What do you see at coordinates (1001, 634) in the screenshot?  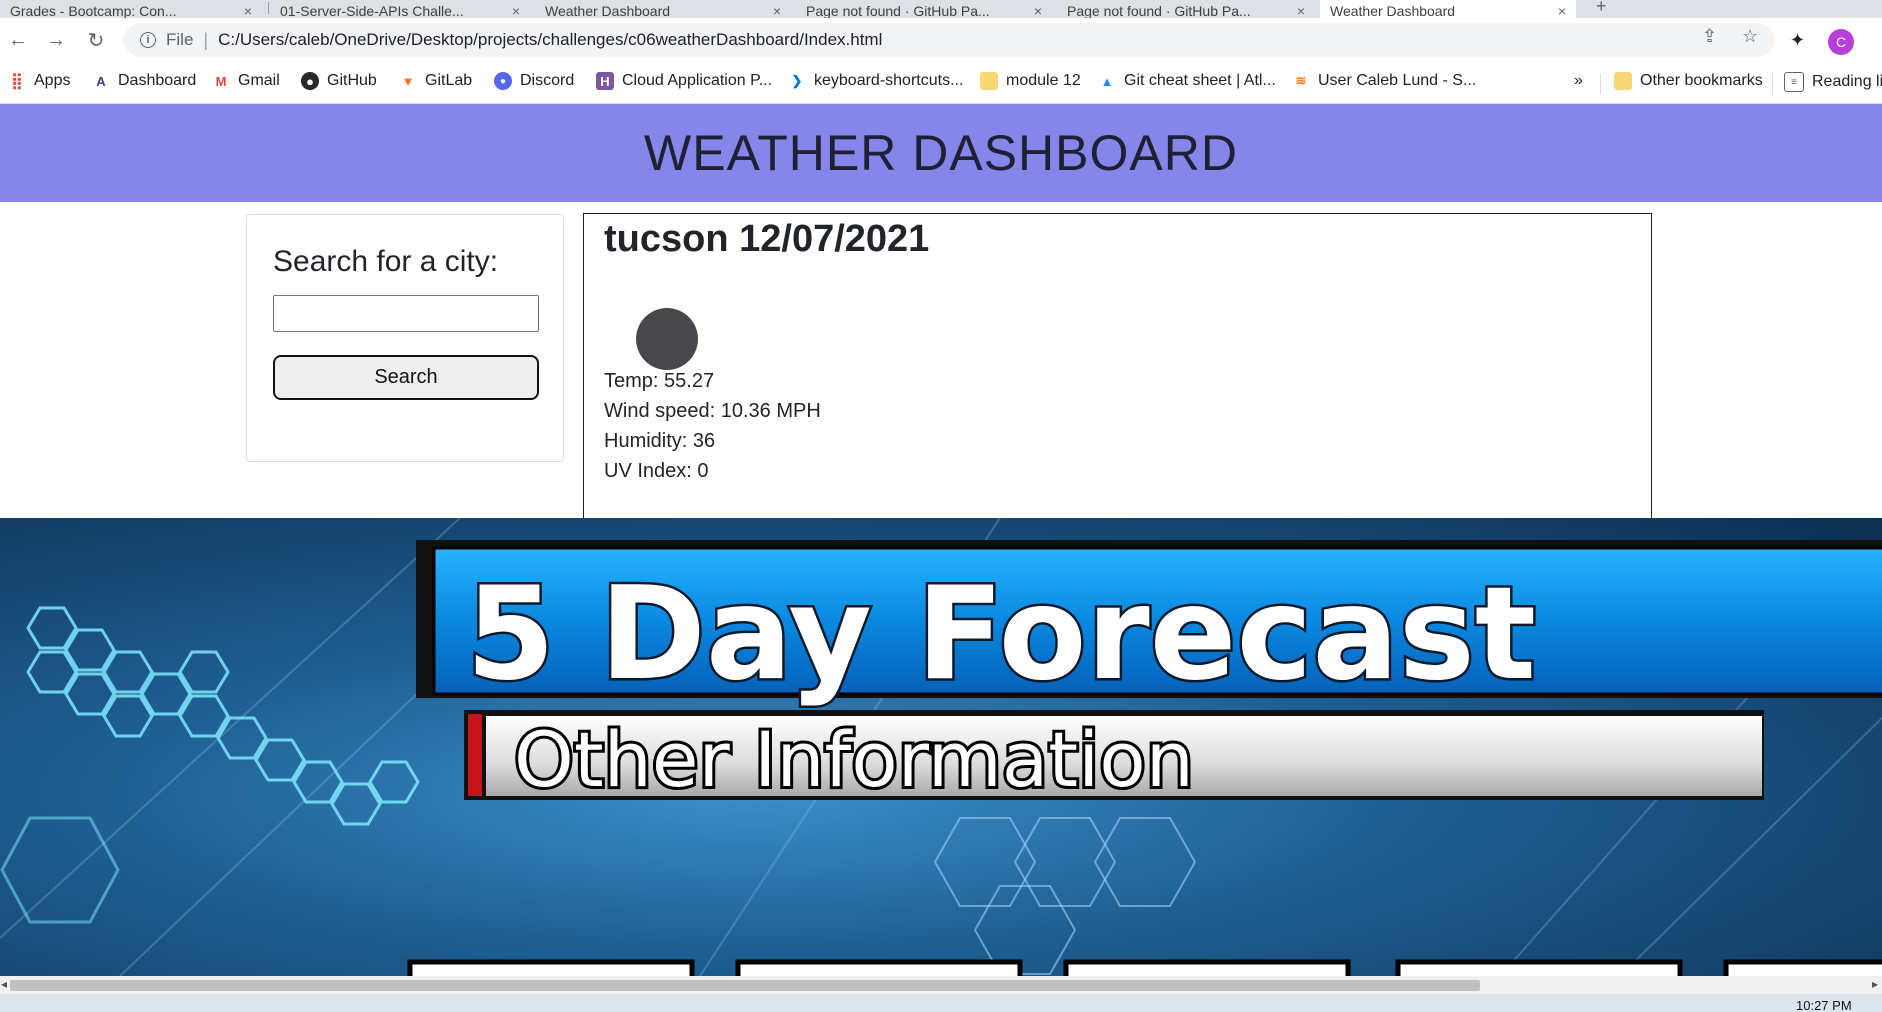 I see `banner-headline: 5 Day Forecast` at bounding box center [1001, 634].